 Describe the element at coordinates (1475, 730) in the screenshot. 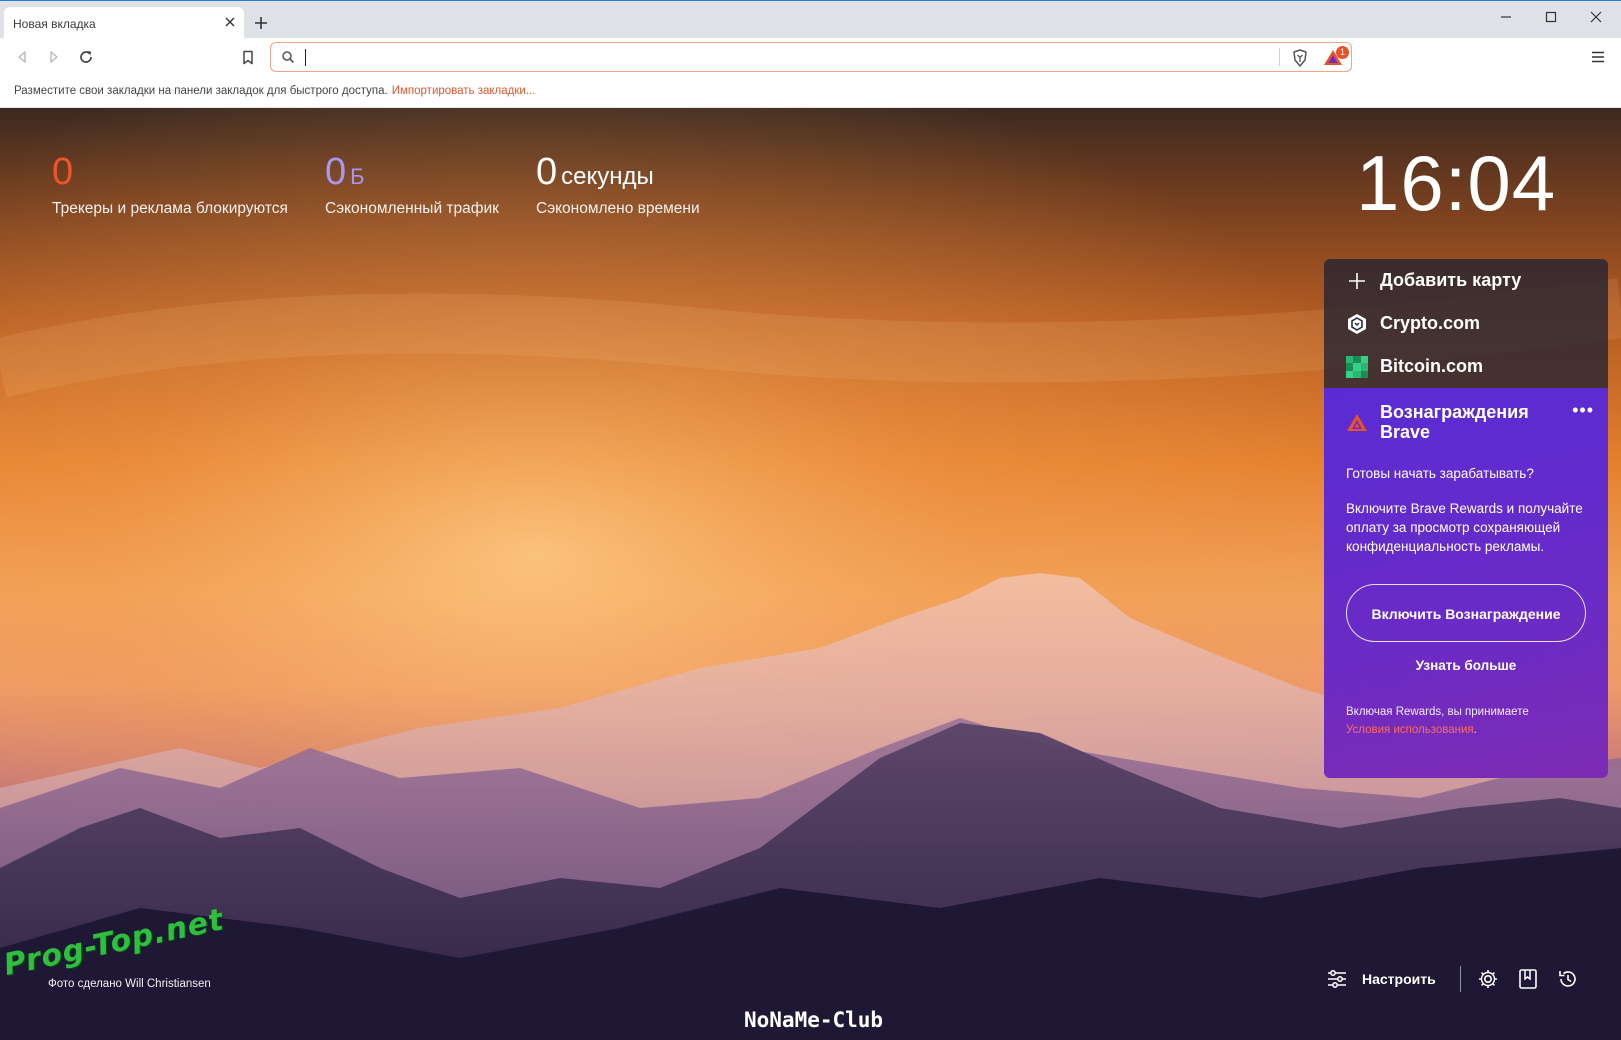

I see `terms-suffix: .` at that location.